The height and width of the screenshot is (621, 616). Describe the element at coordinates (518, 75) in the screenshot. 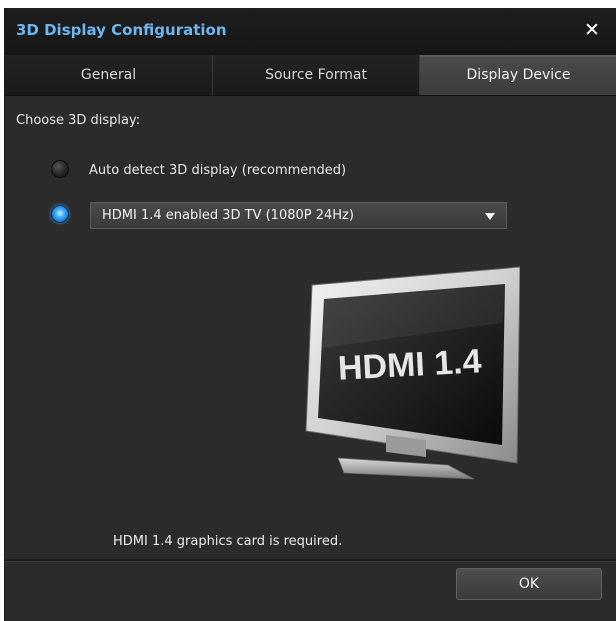

I see `tab-display-device: Display Device` at that location.